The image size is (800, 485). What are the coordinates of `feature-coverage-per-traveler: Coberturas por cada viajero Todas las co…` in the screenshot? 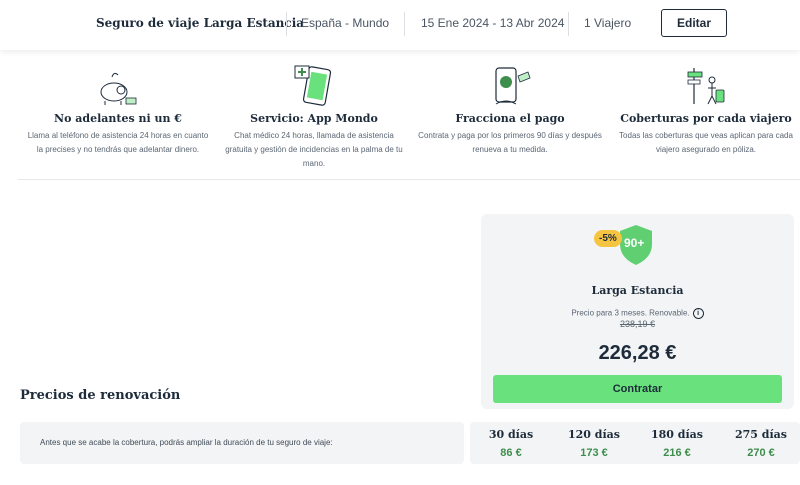 It's located at (703, 109).